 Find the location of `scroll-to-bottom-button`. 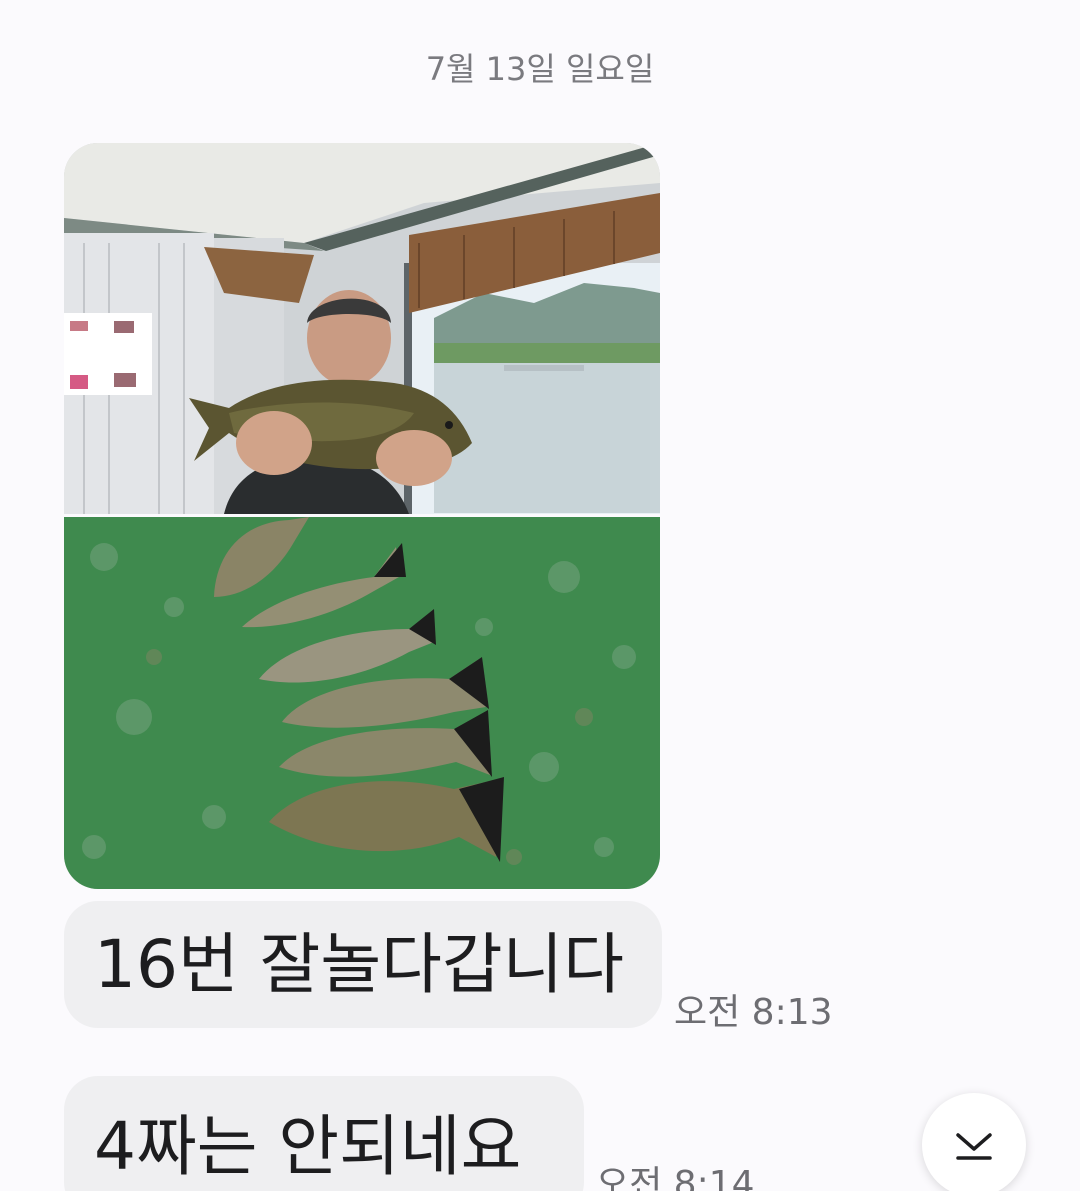

scroll-to-bottom-button is located at coordinates (974, 1142).